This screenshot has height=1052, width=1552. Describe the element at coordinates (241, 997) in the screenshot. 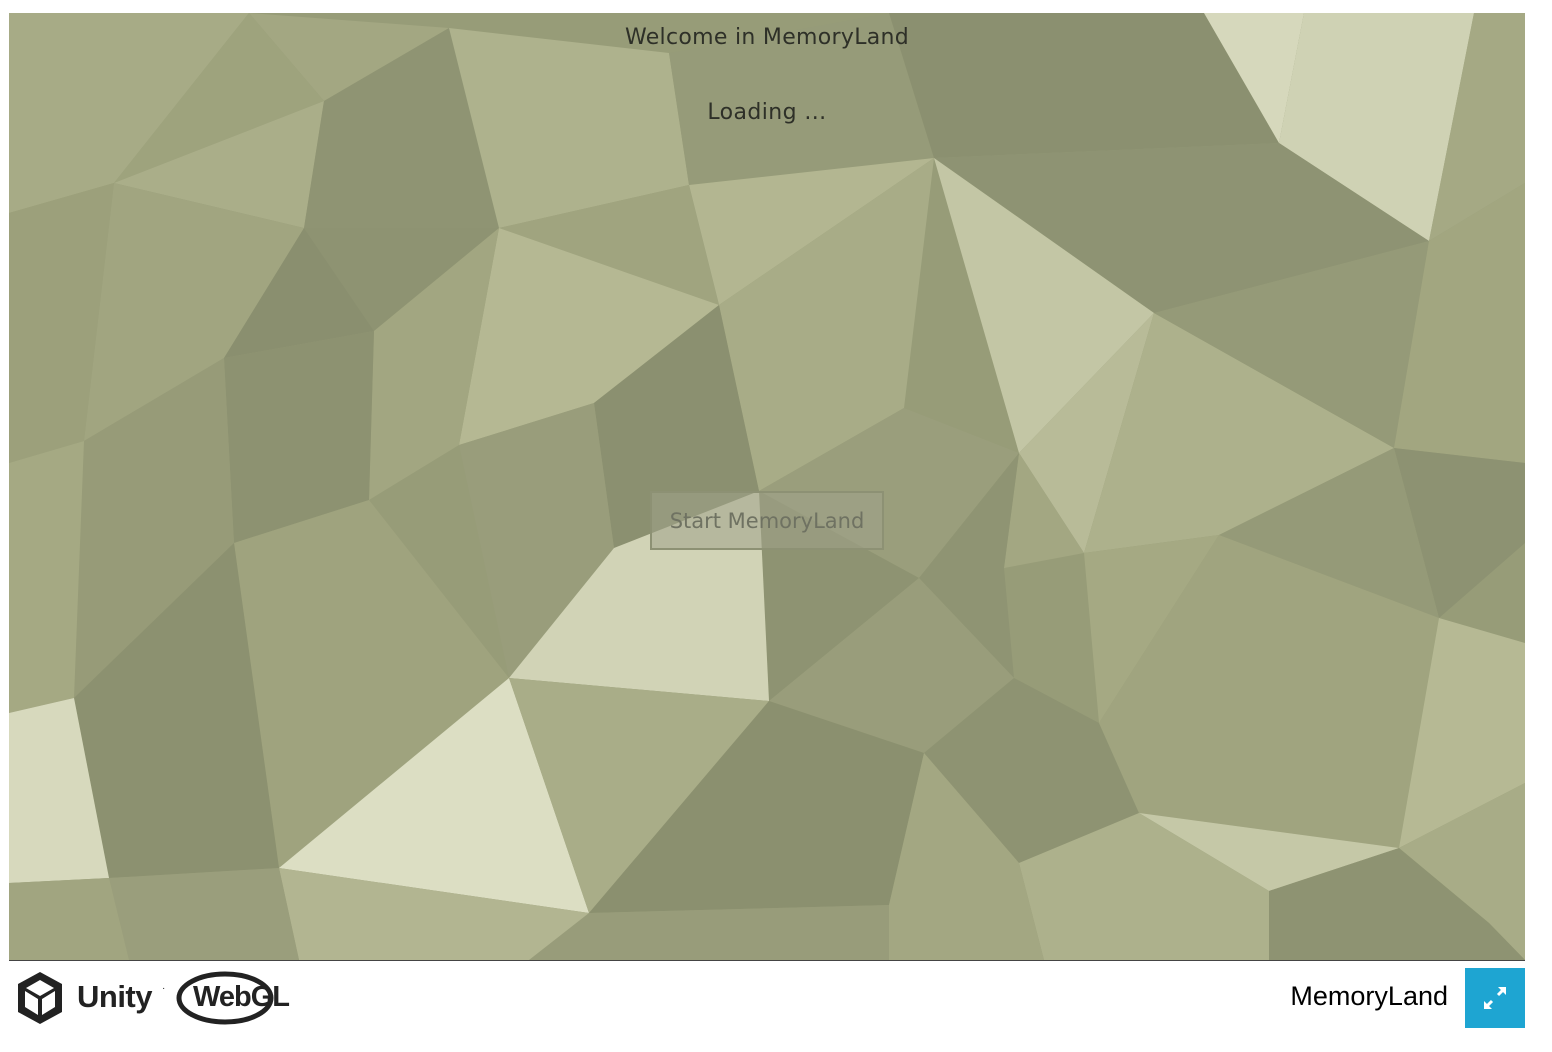

I see `webgl-label: WebGL` at that location.